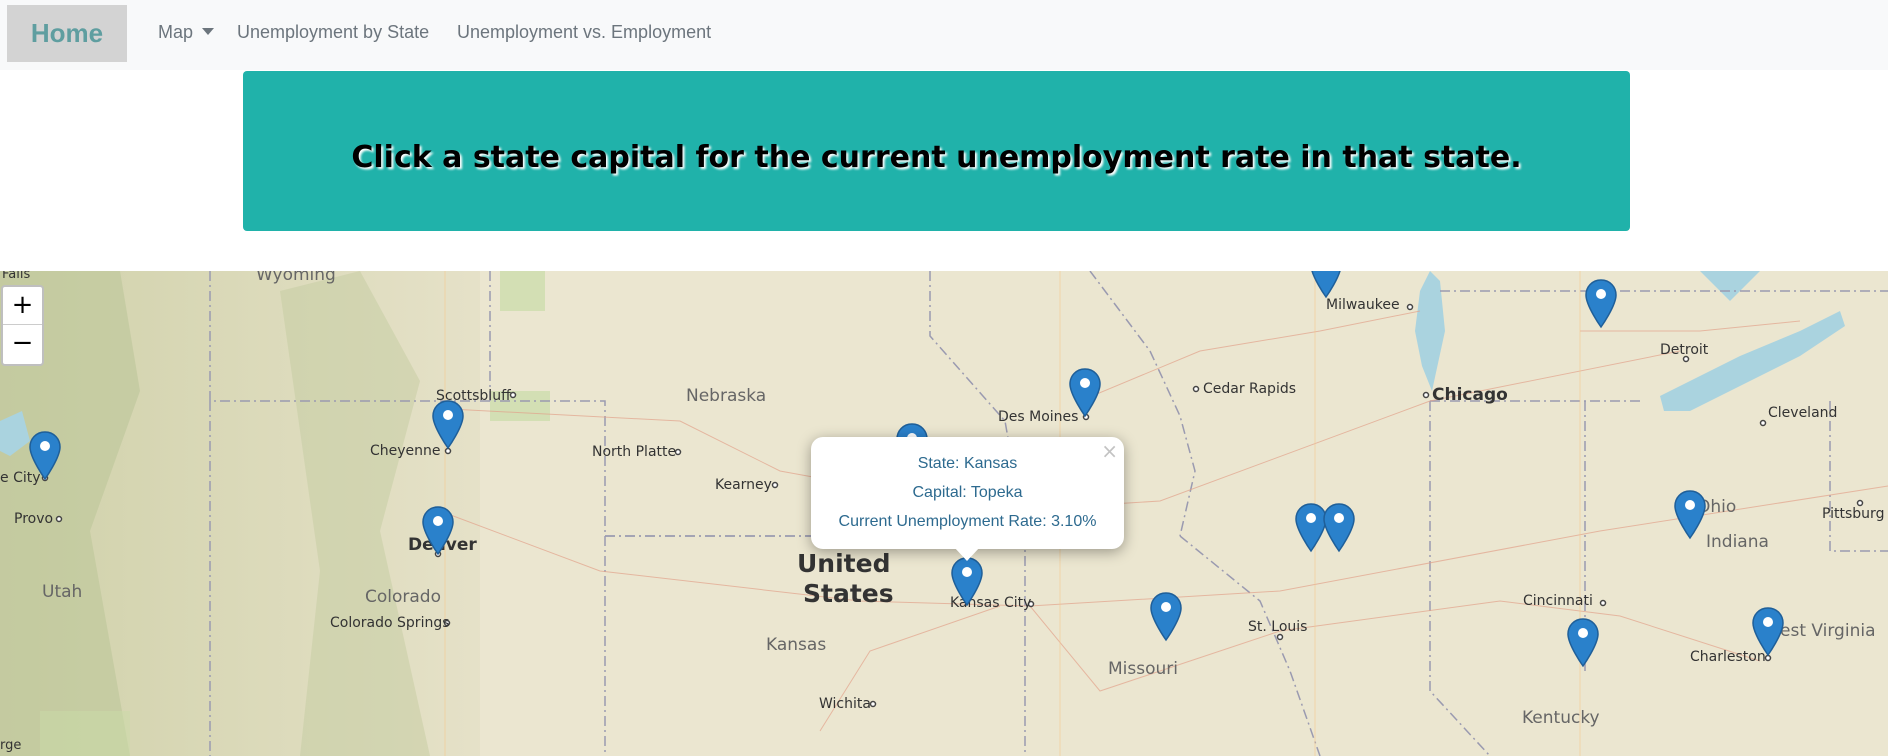  Describe the element at coordinates (967, 463) in the screenshot. I see `popup-state: State: Kansas` at that location.